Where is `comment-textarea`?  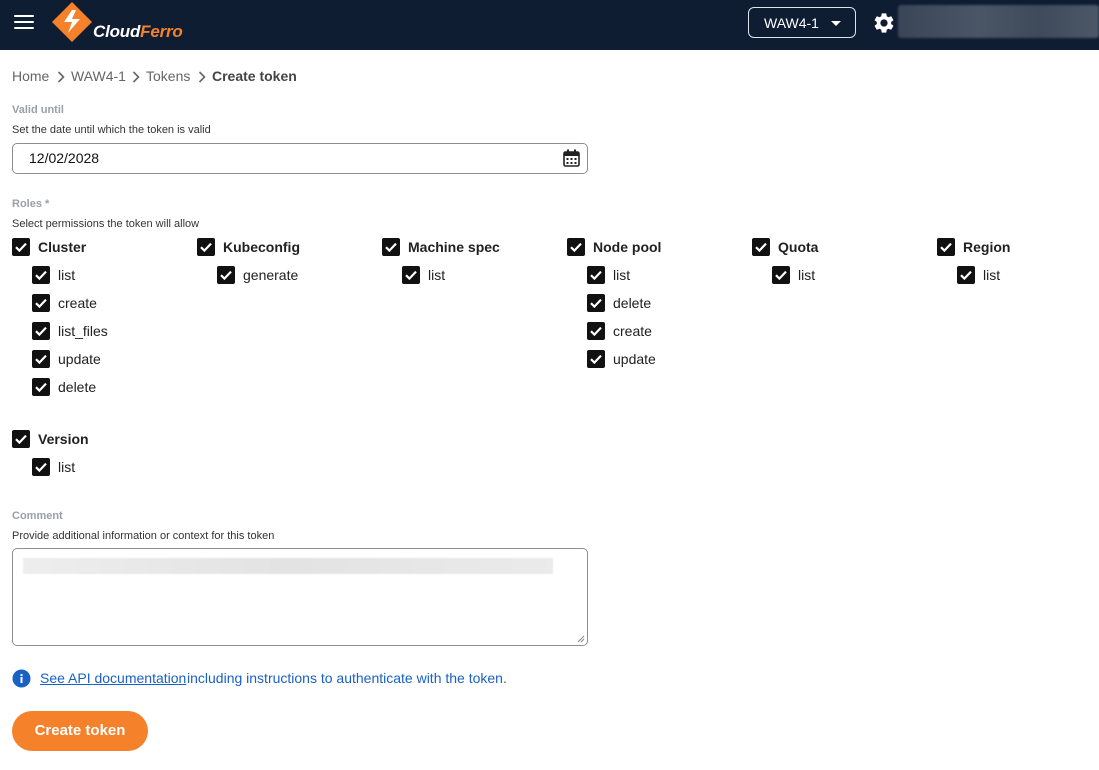
comment-textarea is located at coordinates (300, 597).